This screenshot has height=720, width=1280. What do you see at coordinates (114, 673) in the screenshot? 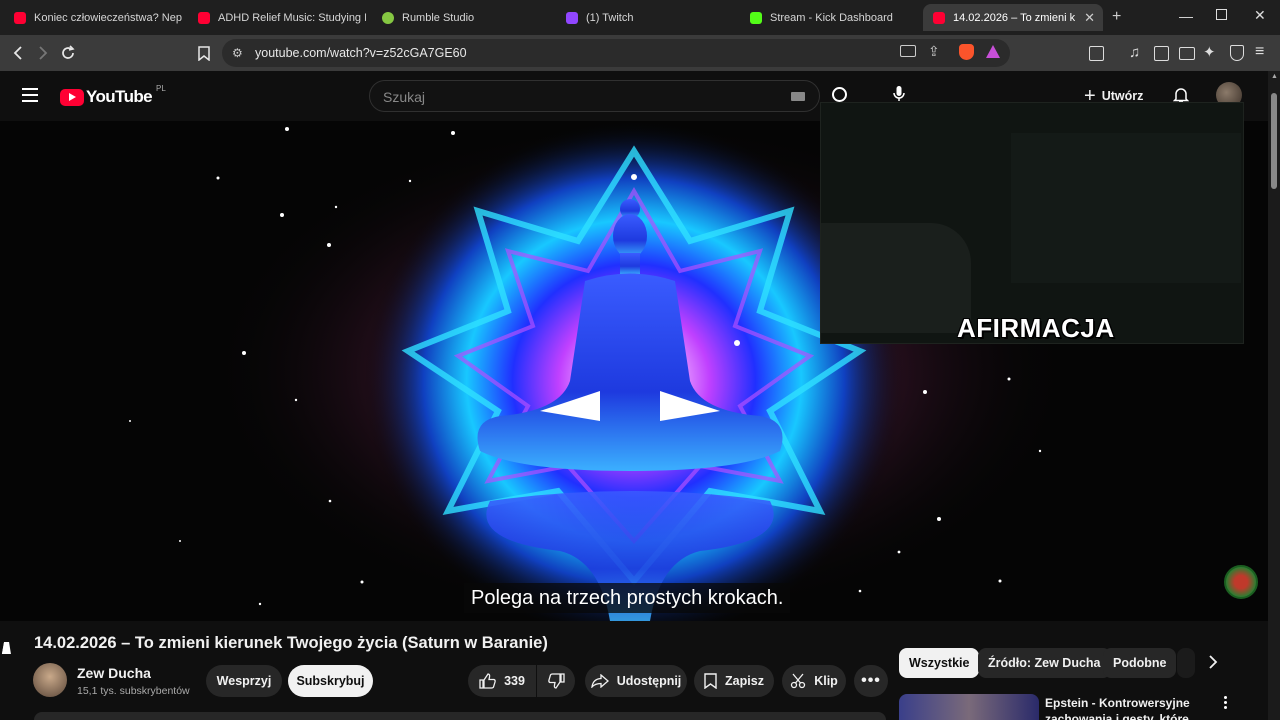
I see `channel-name: Zew Ducha` at bounding box center [114, 673].